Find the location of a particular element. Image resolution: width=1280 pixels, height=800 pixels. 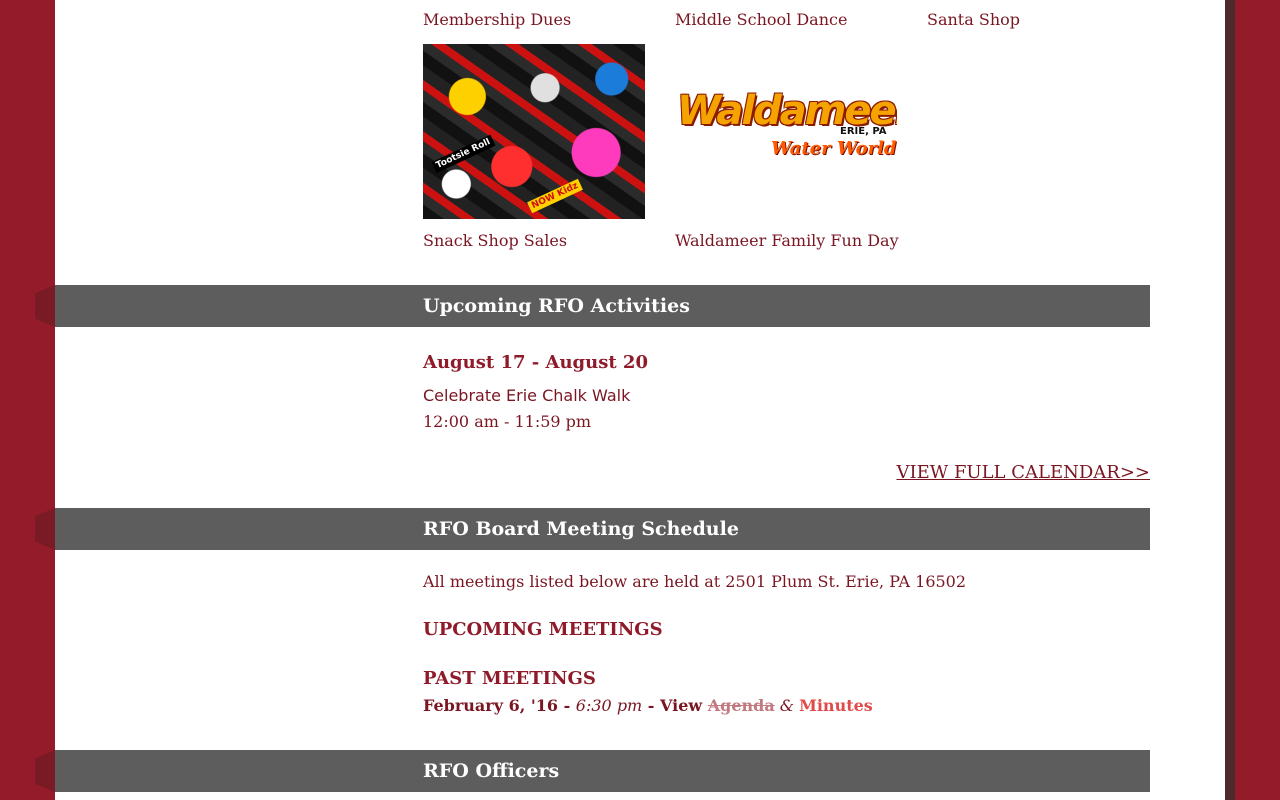

view-full-calendar-link: VIEW FULL CALENDAR>> is located at coordinates (1023, 472).